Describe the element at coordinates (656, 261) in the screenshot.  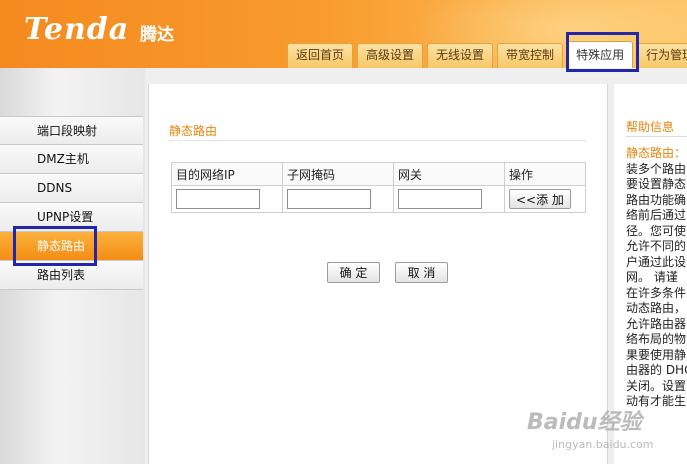
I see `help-line-7: 户通过此设` at that location.